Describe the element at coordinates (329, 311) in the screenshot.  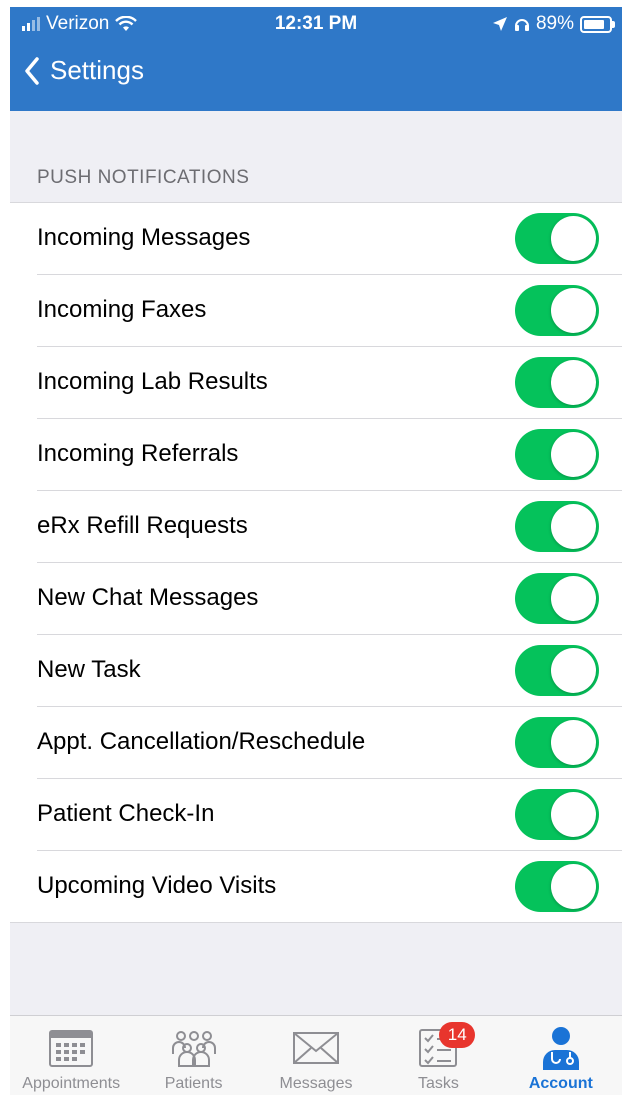
I see `setting-row: Incoming Faxes` at that location.